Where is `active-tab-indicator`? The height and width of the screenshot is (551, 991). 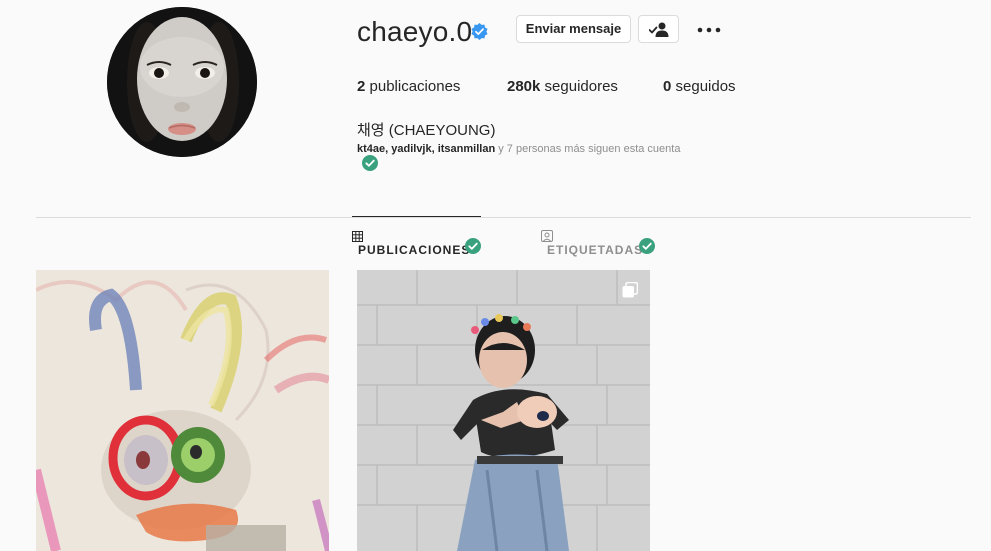
active-tab-indicator is located at coordinates (416, 216).